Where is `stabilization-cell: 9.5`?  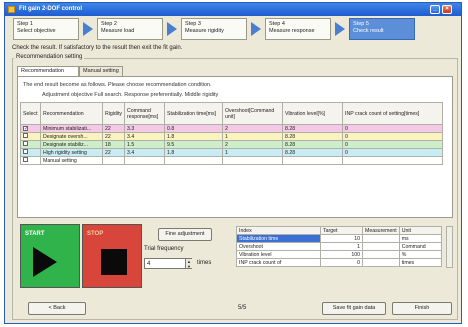
stabilization-cell: 9.5 is located at coordinates (194, 144).